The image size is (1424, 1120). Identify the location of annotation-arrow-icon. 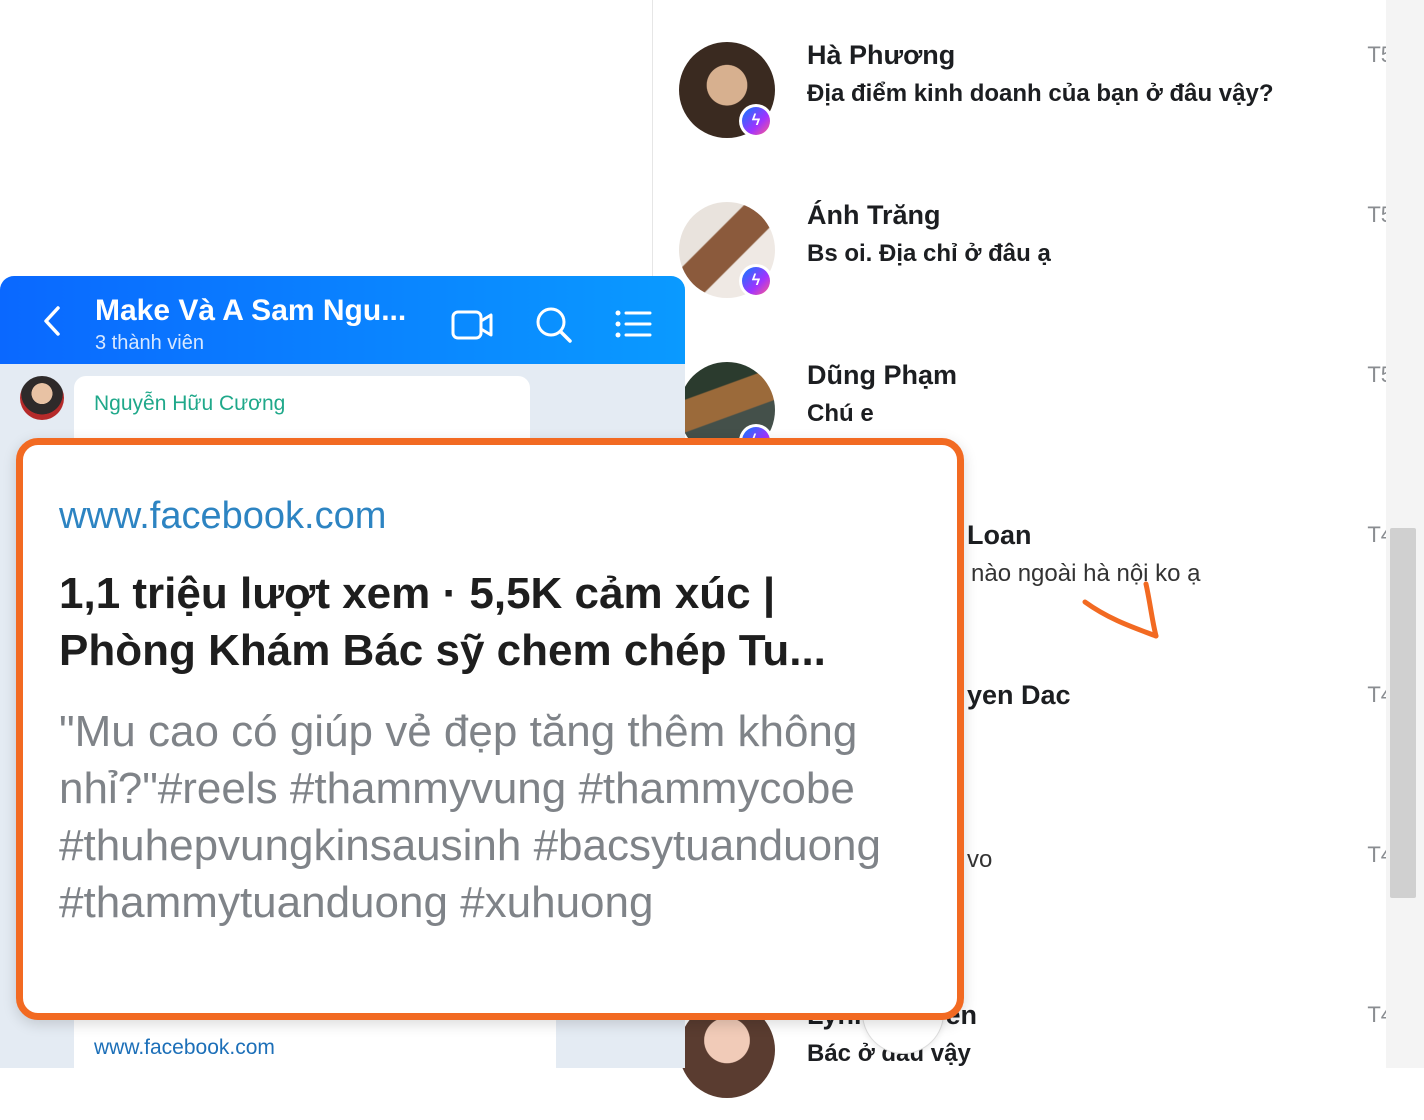
(1120, 610).